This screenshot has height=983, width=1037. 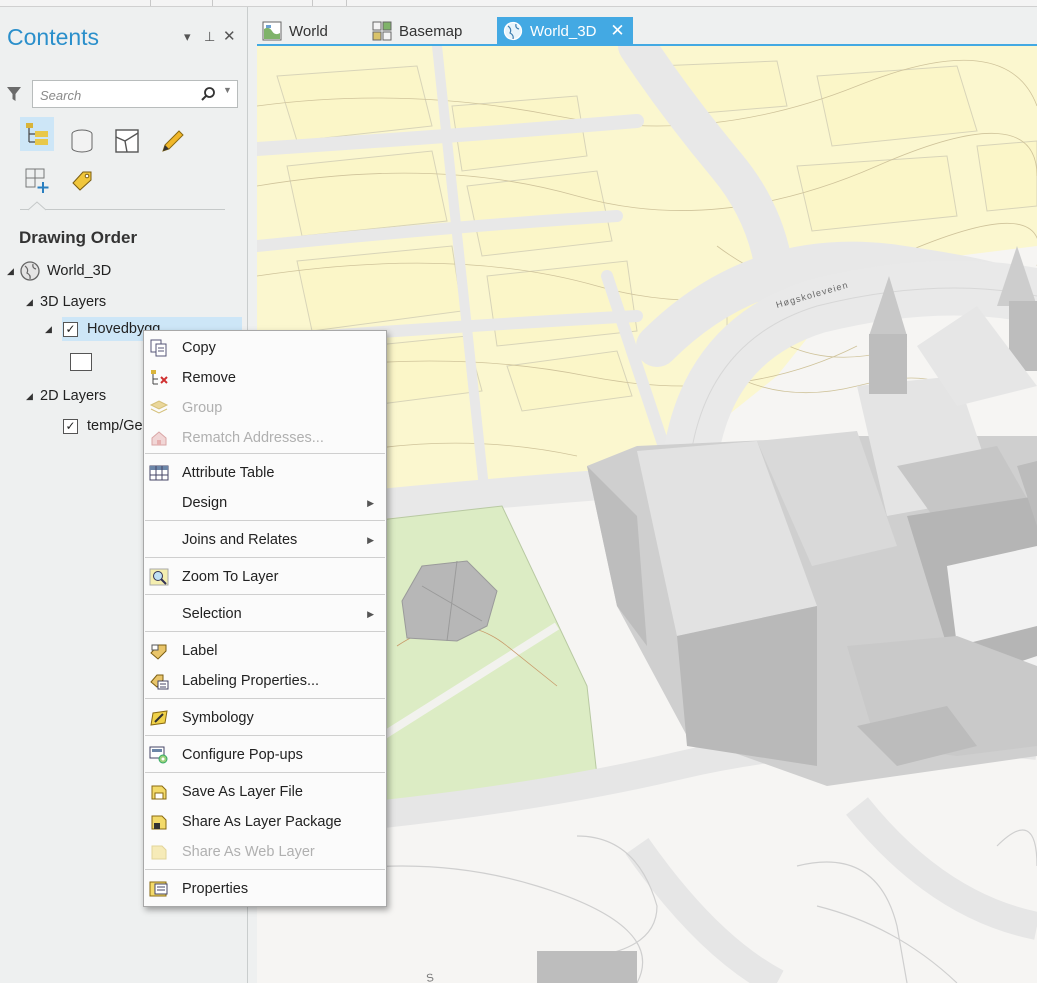 What do you see at coordinates (115, 95) in the screenshot?
I see `search-input` at bounding box center [115, 95].